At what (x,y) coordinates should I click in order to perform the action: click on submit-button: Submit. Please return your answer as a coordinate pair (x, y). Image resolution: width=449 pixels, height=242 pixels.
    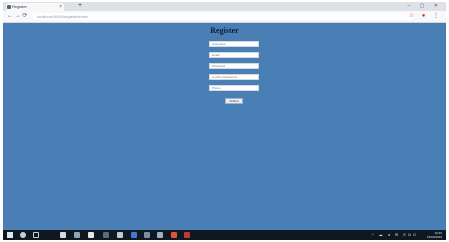
    Looking at the image, I should click on (234, 101).